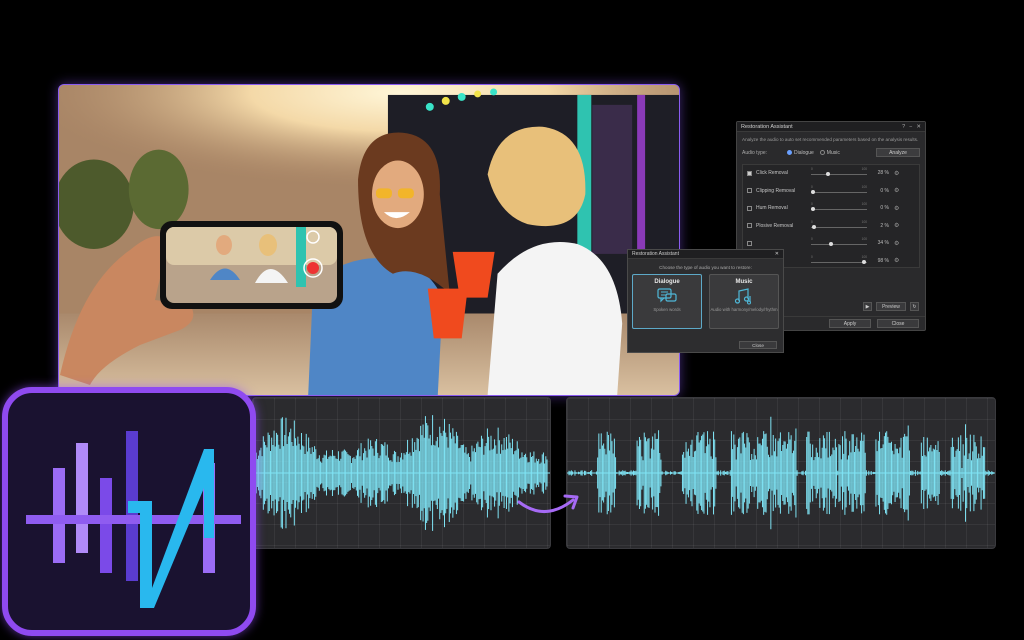 The width and height of the screenshot is (1024, 640). What do you see at coordinates (655, 254) in the screenshot?
I see `popup-title: Restoration Assistant` at bounding box center [655, 254].